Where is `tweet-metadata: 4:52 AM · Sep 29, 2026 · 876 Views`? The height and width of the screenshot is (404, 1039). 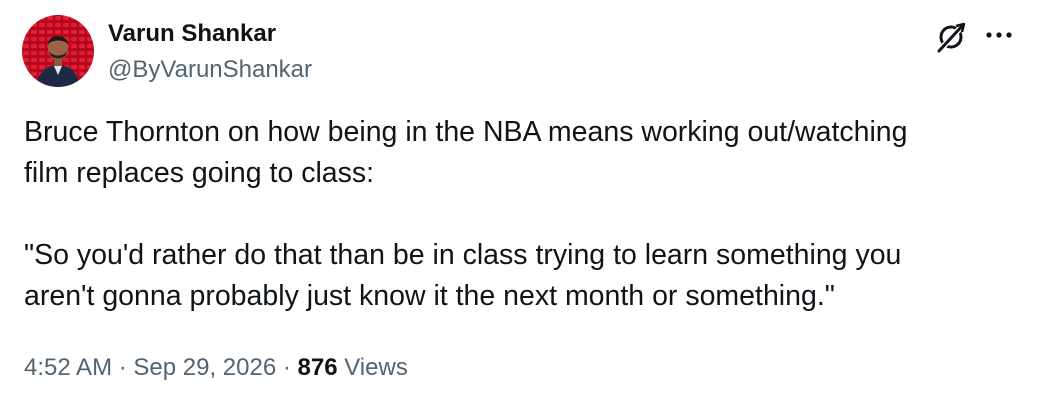
tweet-metadata: 4:52 AM · Sep 29, 2026 · 876 Views is located at coordinates (216, 368).